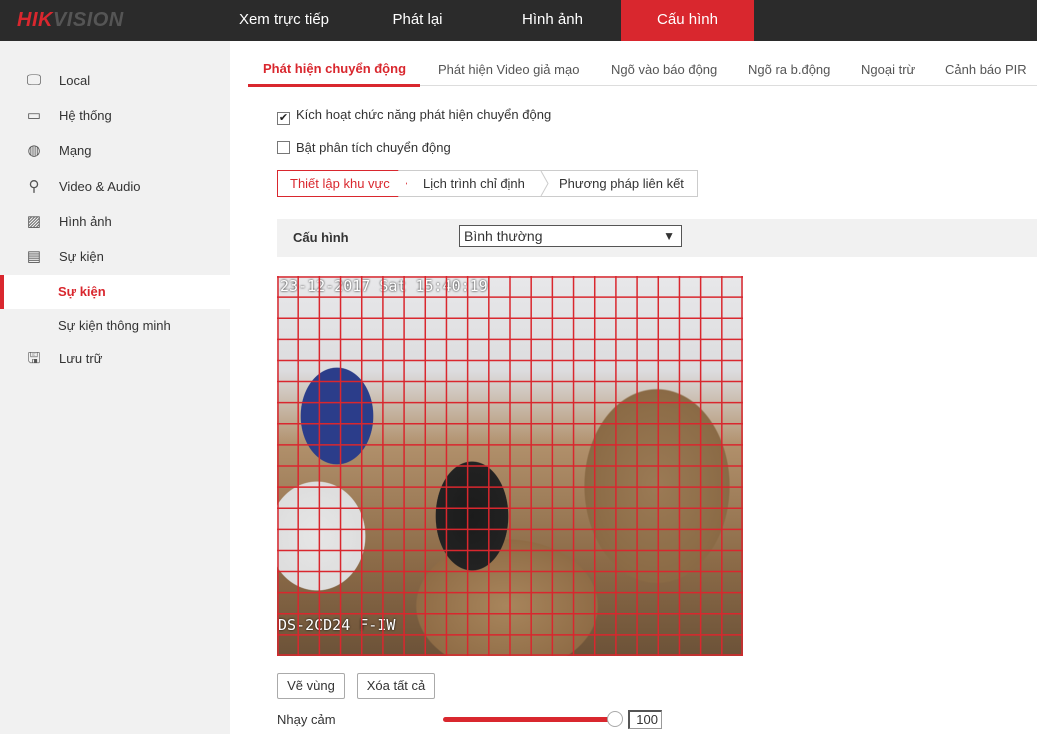 The image size is (1037, 734). I want to click on config-label: Cấu hình, so click(321, 237).